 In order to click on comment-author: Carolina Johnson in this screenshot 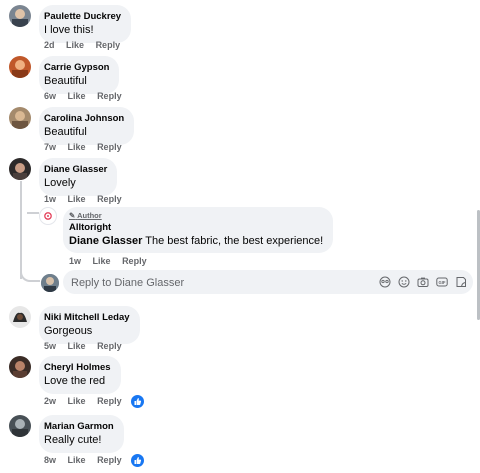, I will do `click(84, 118)`.